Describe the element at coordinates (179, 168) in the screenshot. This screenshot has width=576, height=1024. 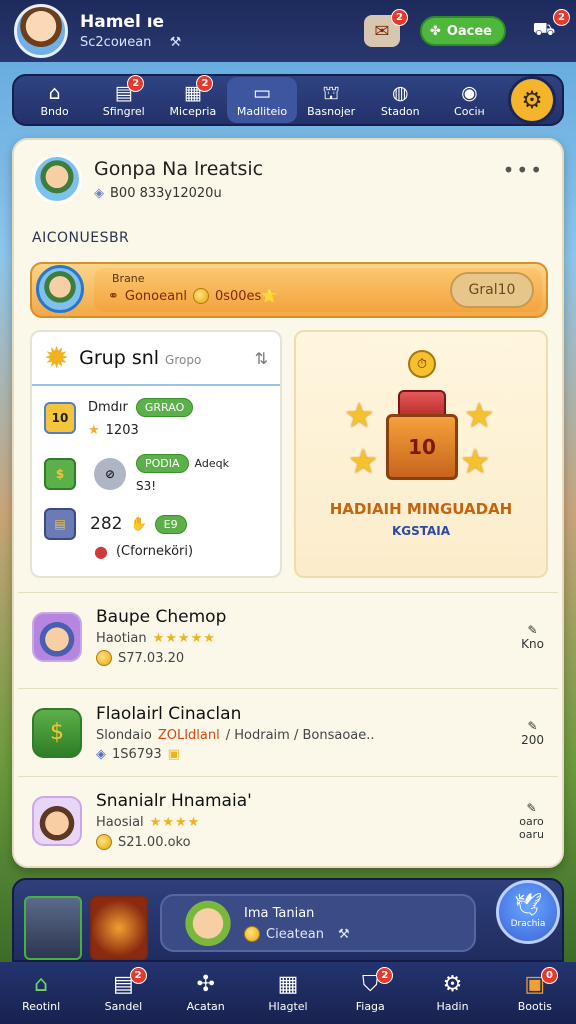
I see `group-title: Gonpa Na lreatsic` at that location.